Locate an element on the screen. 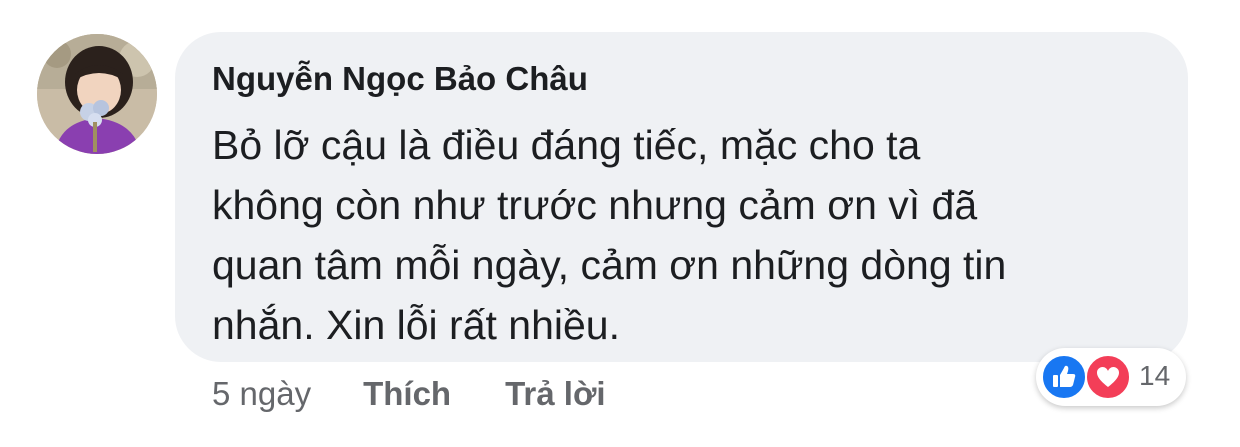 The width and height of the screenshot is (1240, 447). profile-photo is located at coordinates (97, 94).